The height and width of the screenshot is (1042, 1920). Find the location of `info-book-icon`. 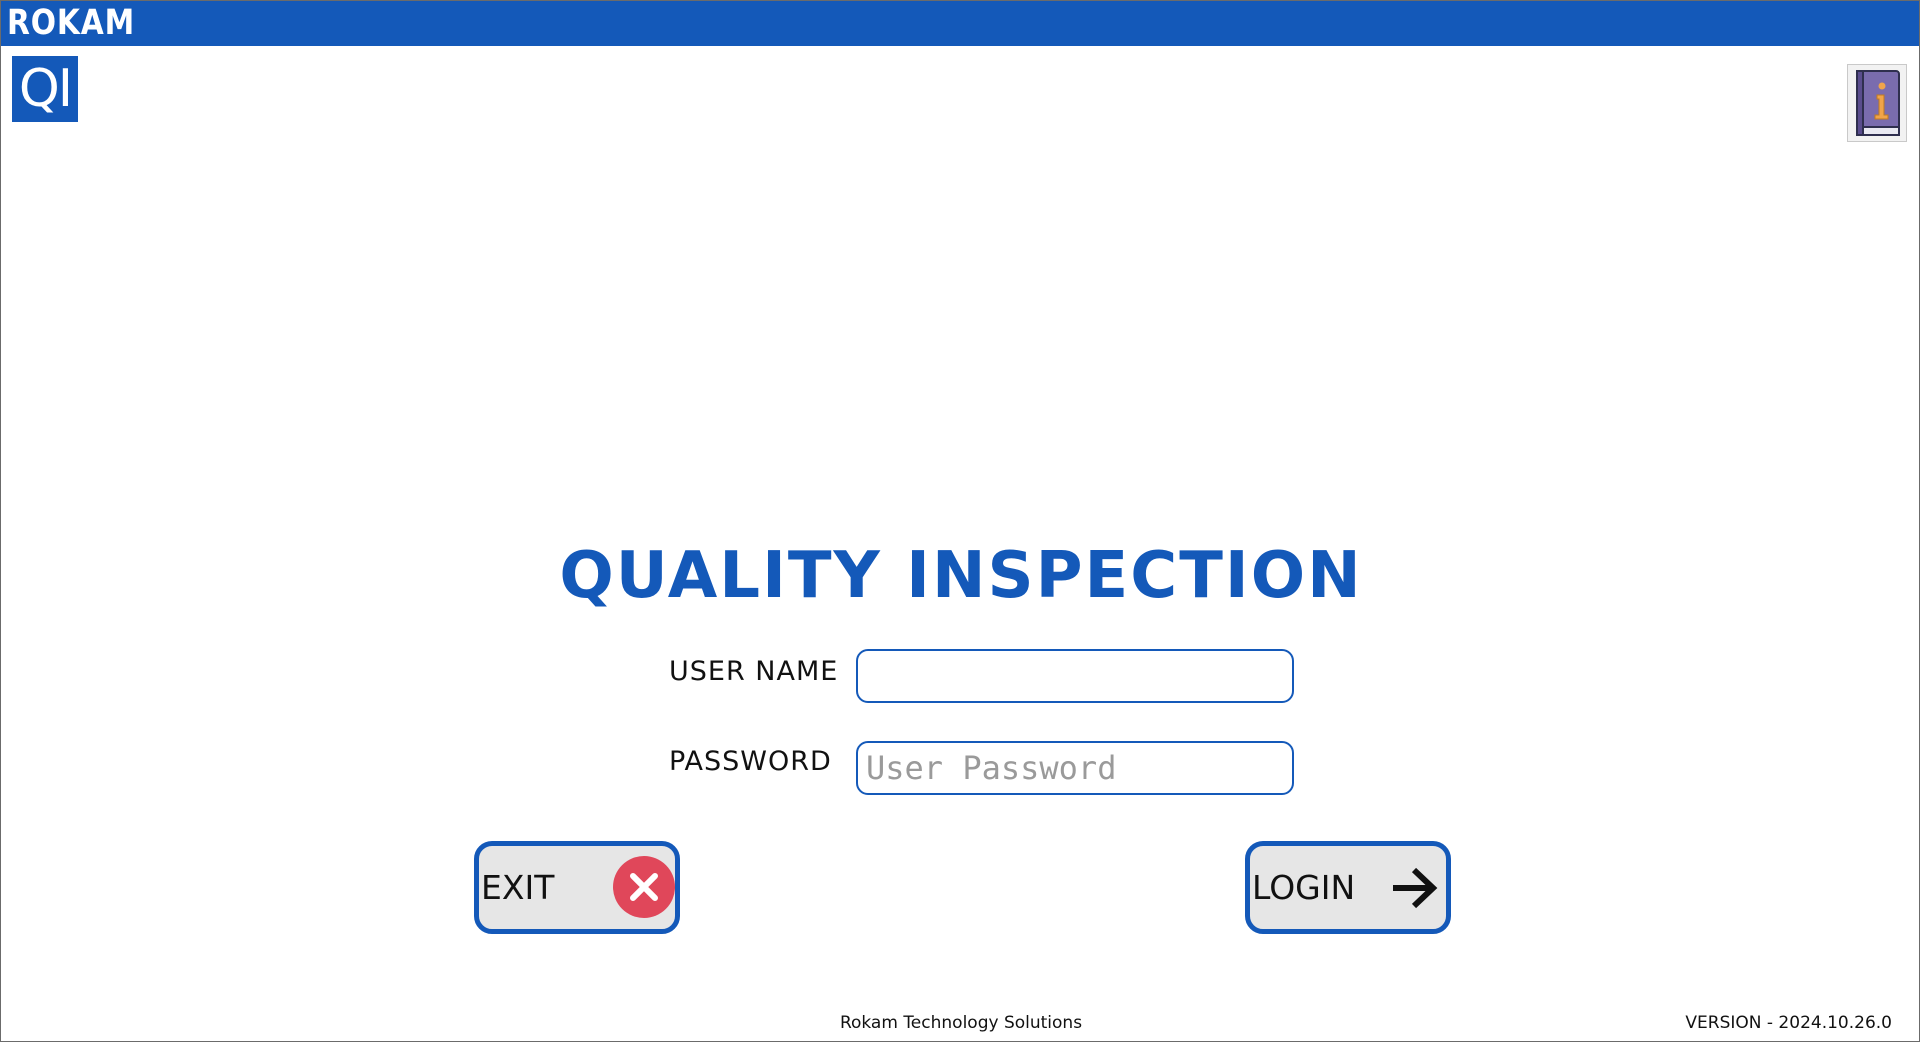

info-book-icon is located at coordinates (1878, 103).